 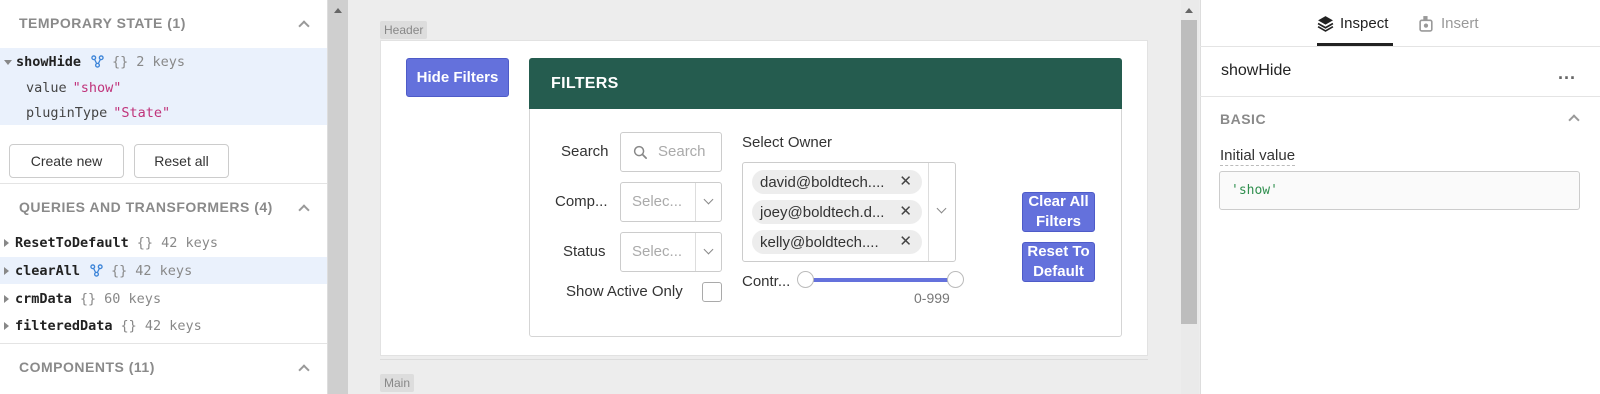 I want to click on clear-all-filters-button: Clear All Filters, so click(x=1058, y=212).